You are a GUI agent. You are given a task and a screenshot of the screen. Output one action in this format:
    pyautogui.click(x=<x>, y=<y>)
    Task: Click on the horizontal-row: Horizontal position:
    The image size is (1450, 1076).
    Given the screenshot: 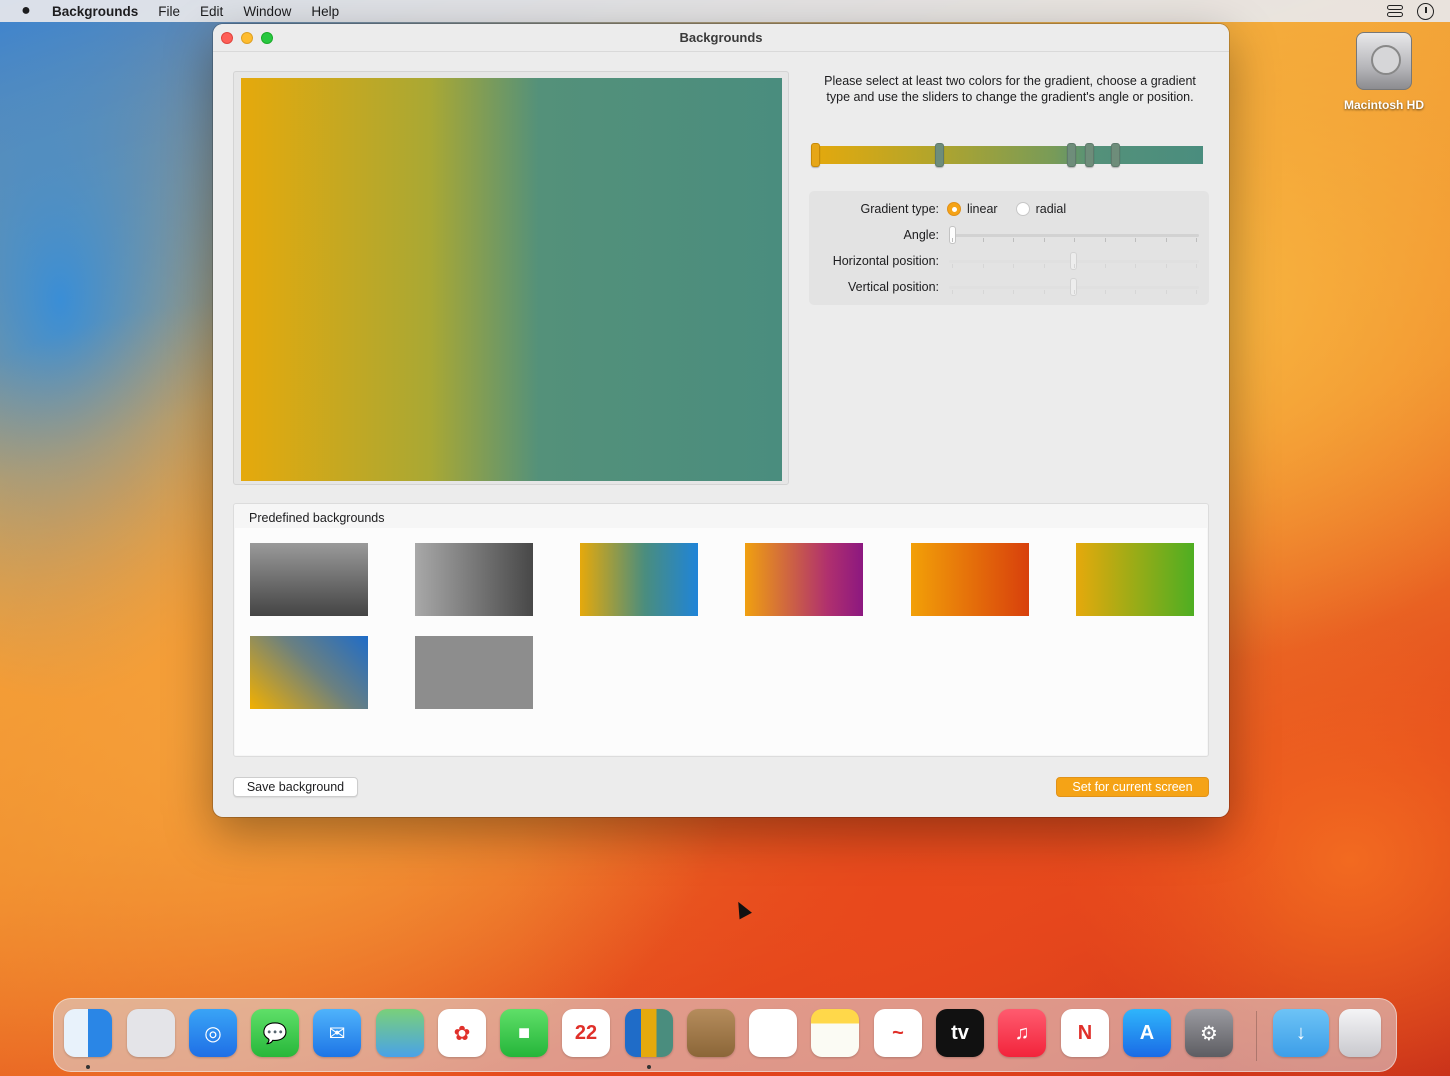 What is the action you would take?
    pyautogui.click(x=1009, y=261)
    